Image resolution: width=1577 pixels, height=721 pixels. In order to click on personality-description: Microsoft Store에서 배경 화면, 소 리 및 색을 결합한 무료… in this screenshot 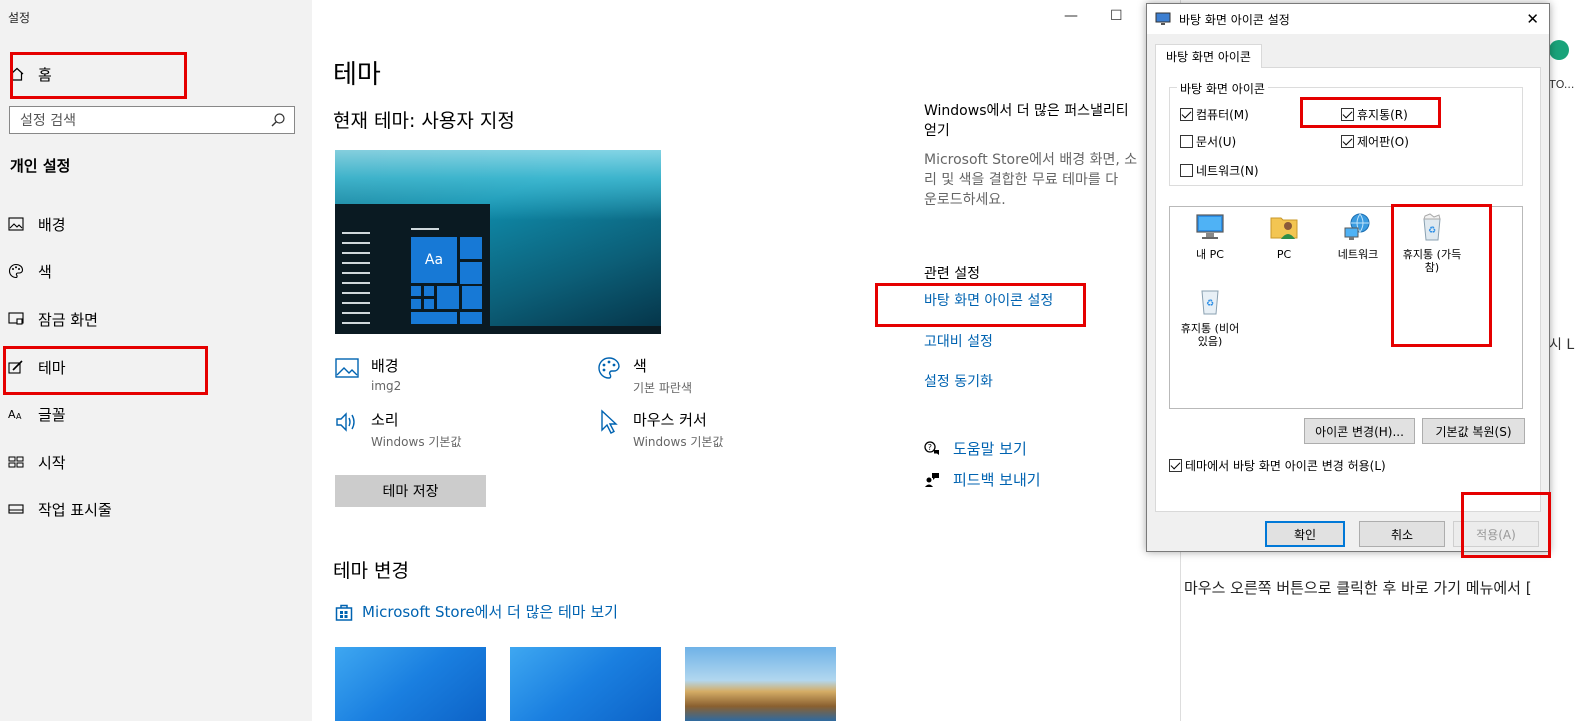, I will do `click(1044, 180)`.